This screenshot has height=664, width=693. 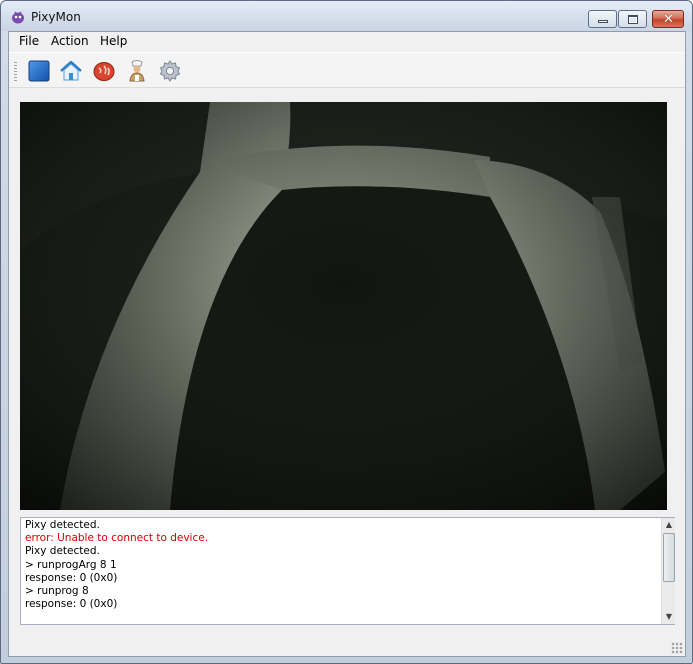 I want to click on home-button, so click(x=71, y=71).